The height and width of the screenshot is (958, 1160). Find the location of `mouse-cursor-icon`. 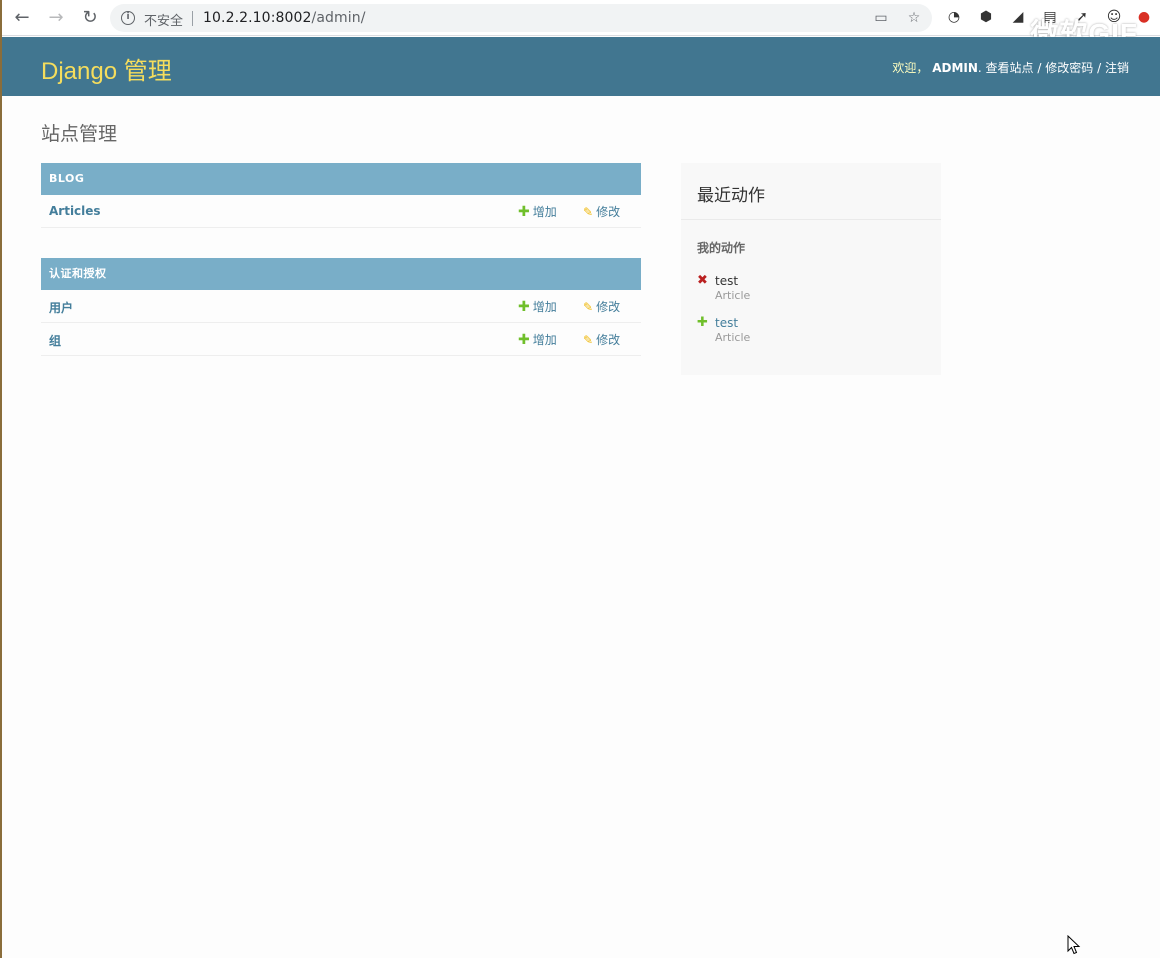

mouse-cursor-icon is located at coordinates (1074, 945).